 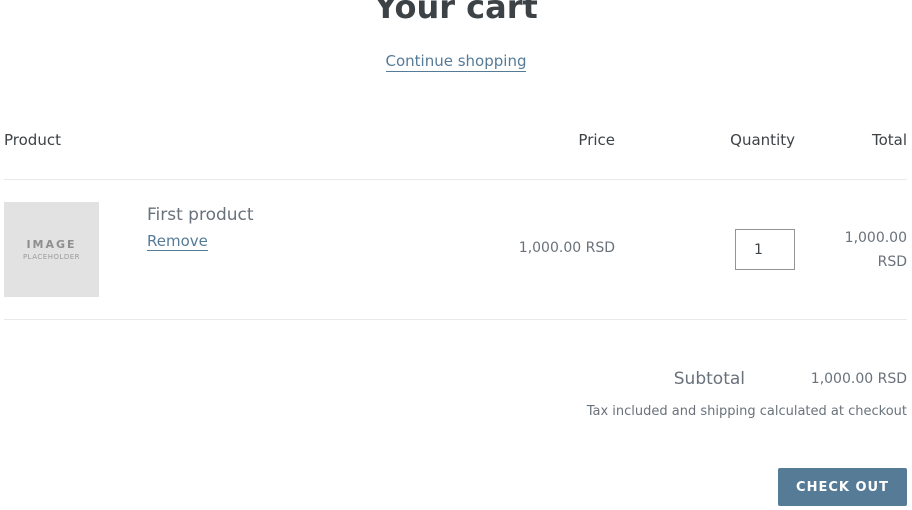 I want to click on header-total: Total, so click(x=889, y=140).